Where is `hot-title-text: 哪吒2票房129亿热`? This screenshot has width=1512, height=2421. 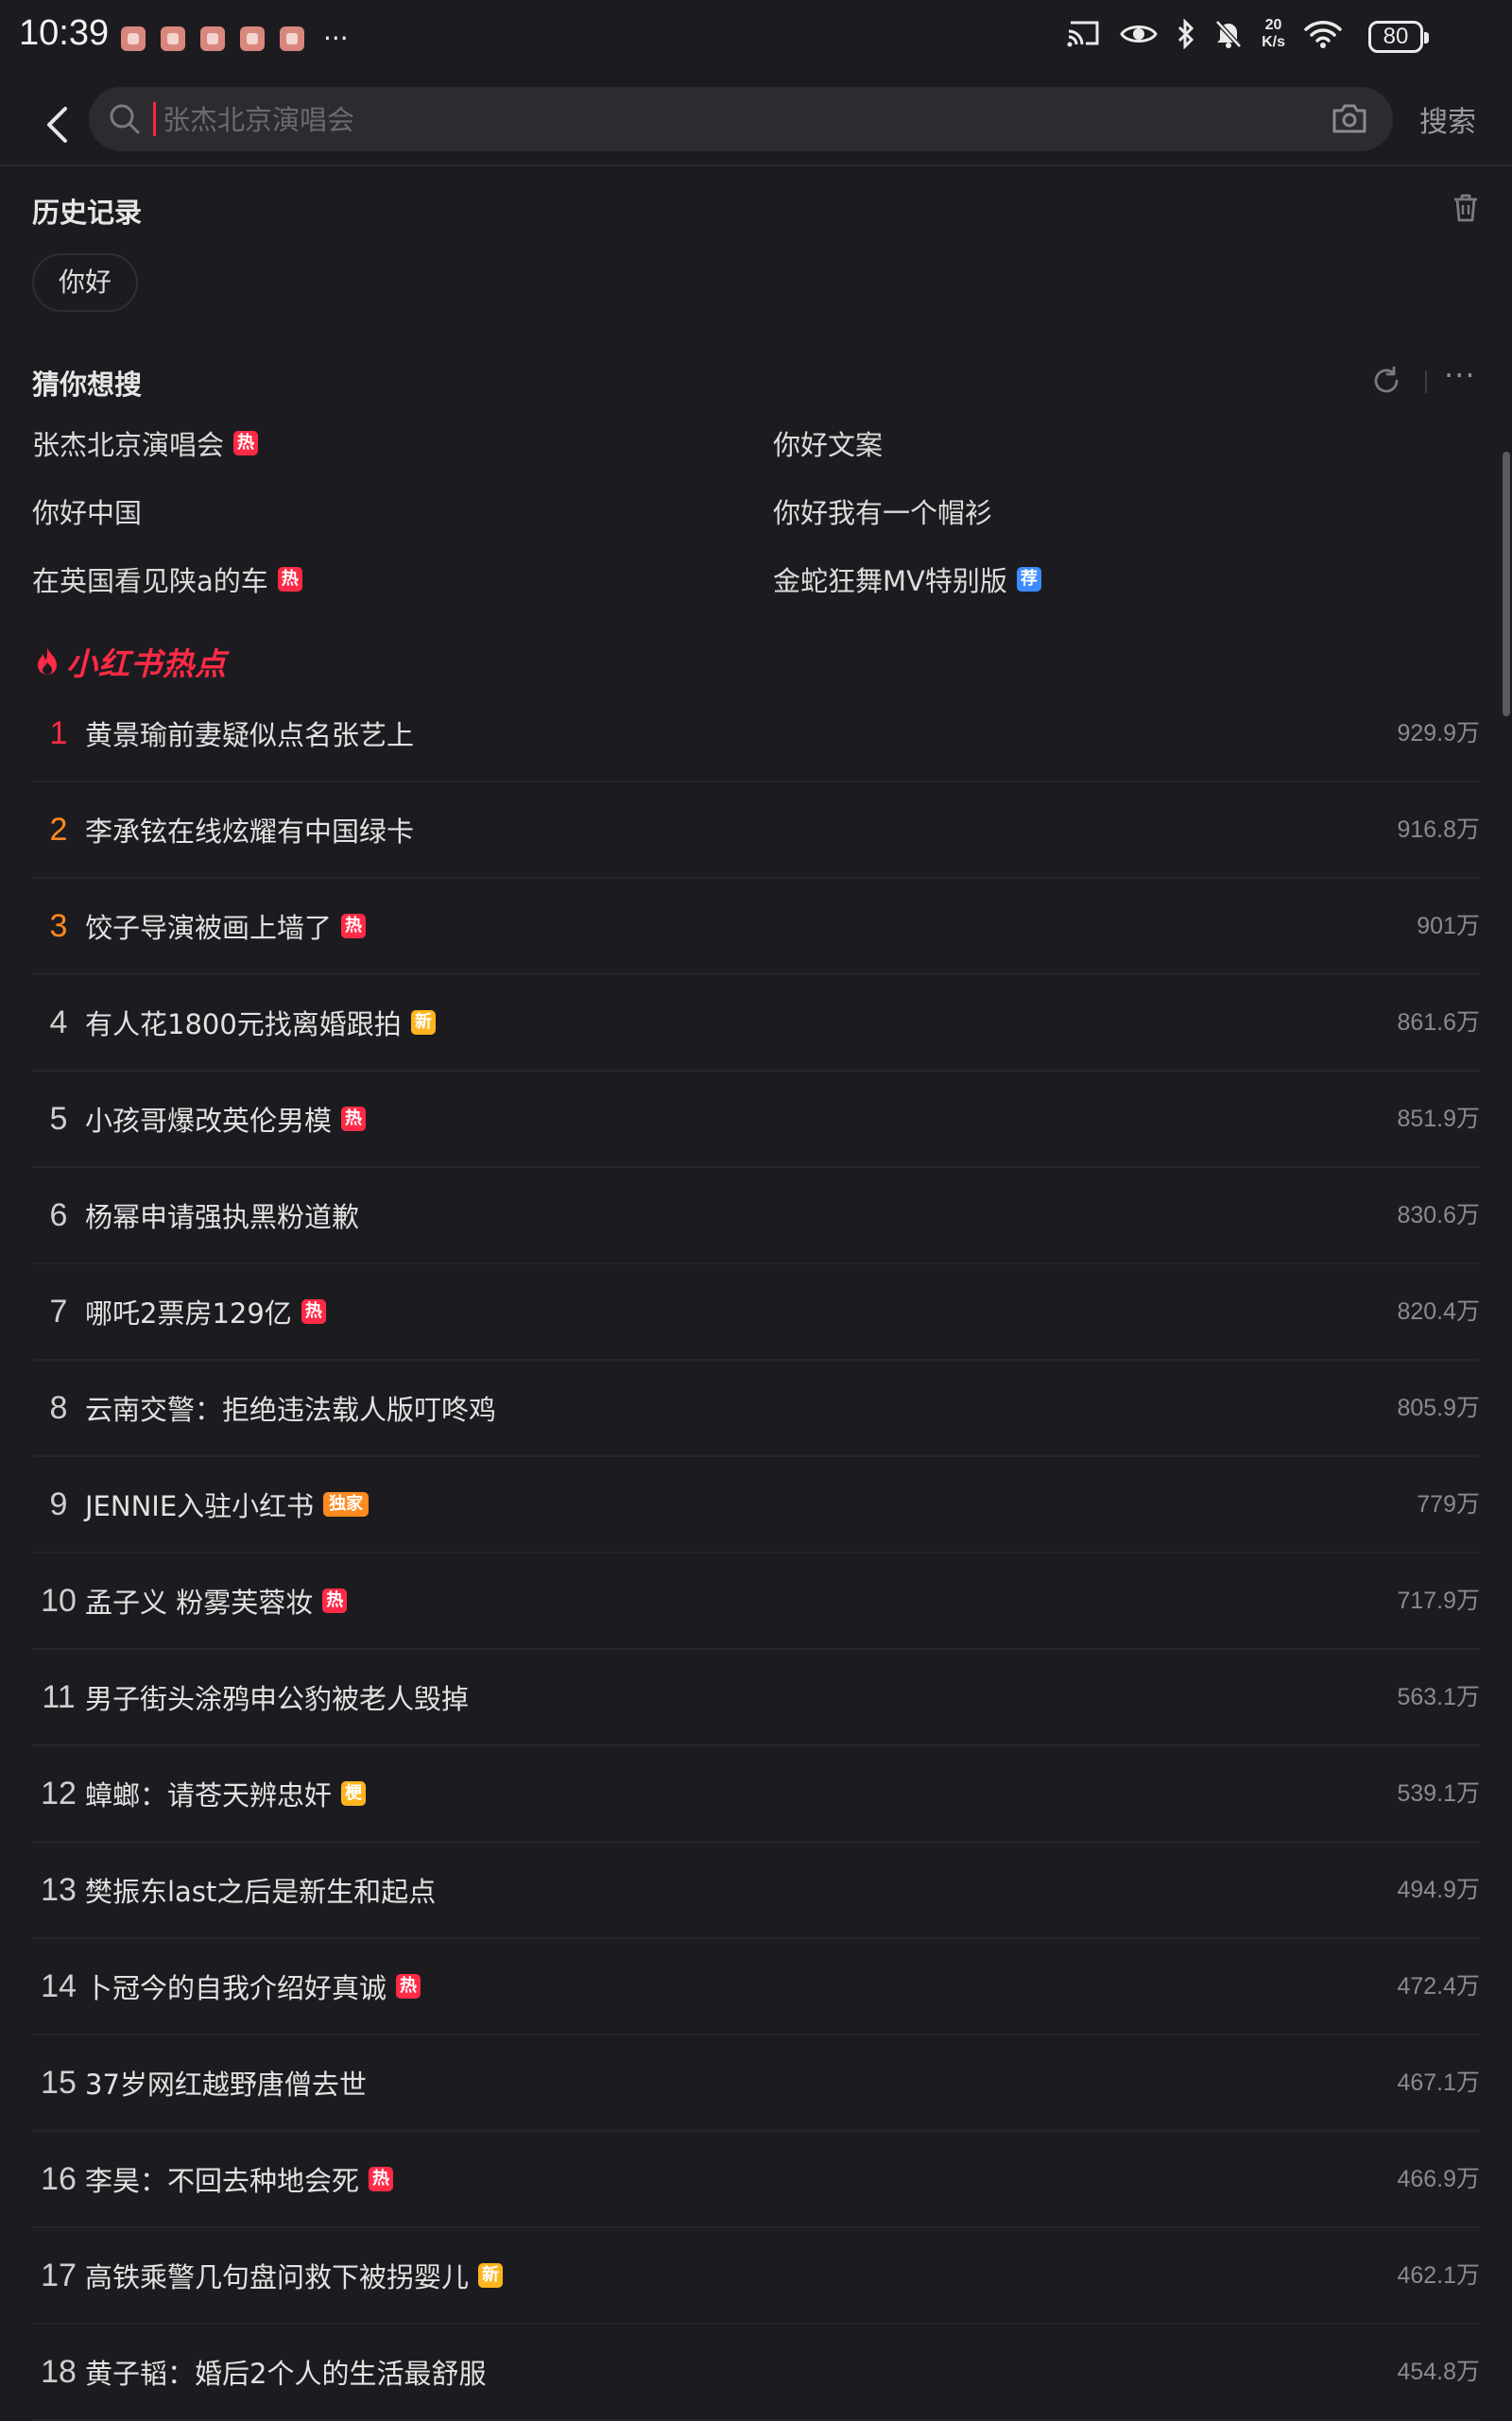
hot-title-text: 哪吒2票房129亿热 is located at coordinates (205, 1311).